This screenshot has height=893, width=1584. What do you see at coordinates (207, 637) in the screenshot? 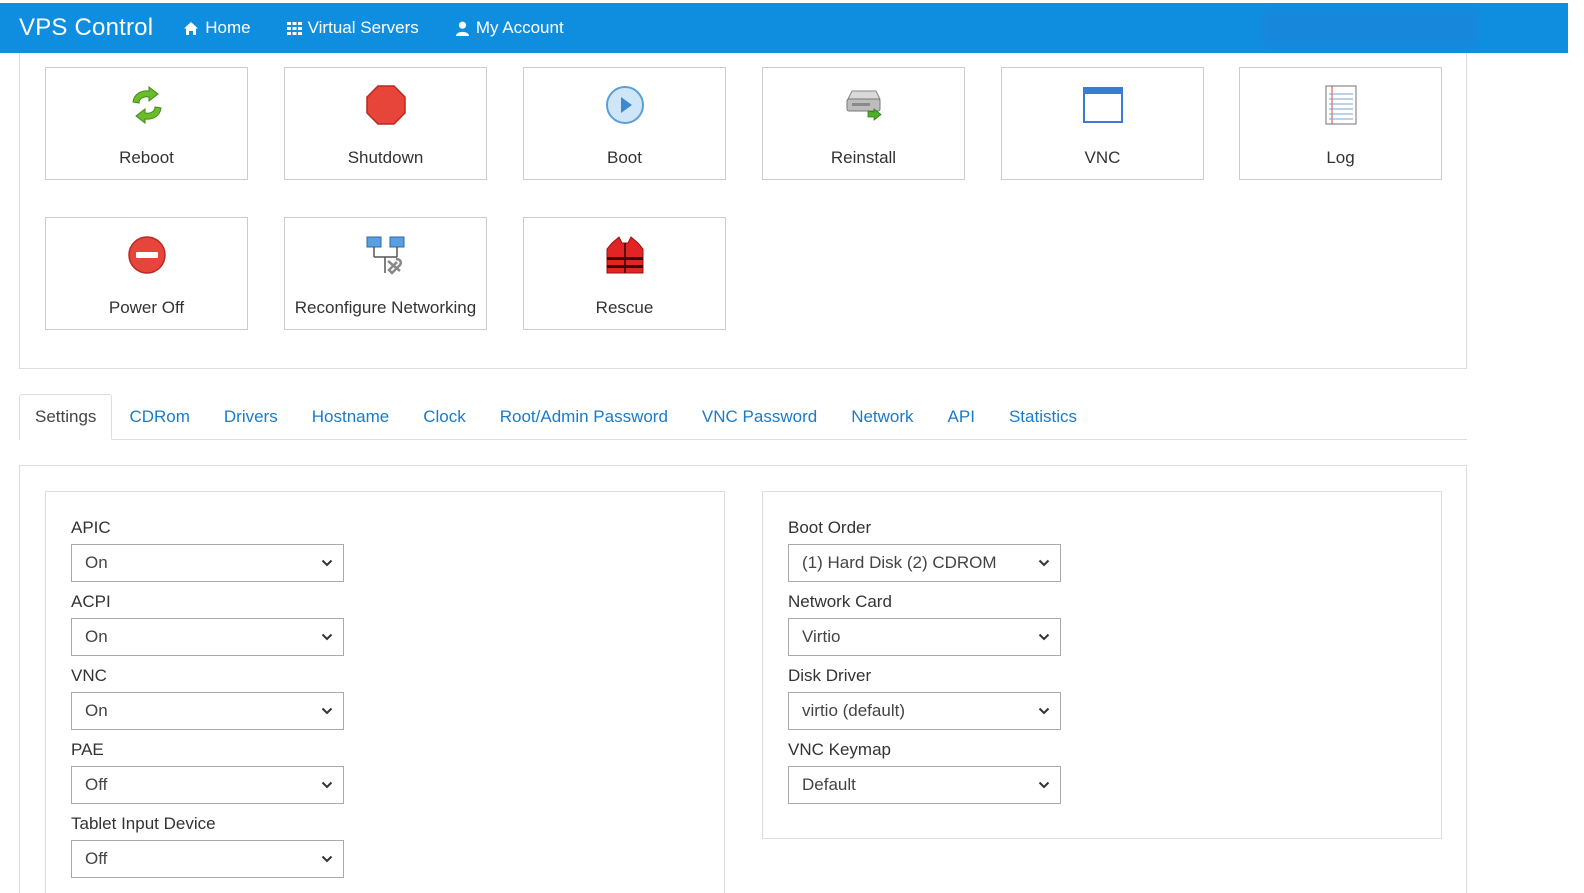
I see `acpi-select: On` at bounding box center [207, 637].